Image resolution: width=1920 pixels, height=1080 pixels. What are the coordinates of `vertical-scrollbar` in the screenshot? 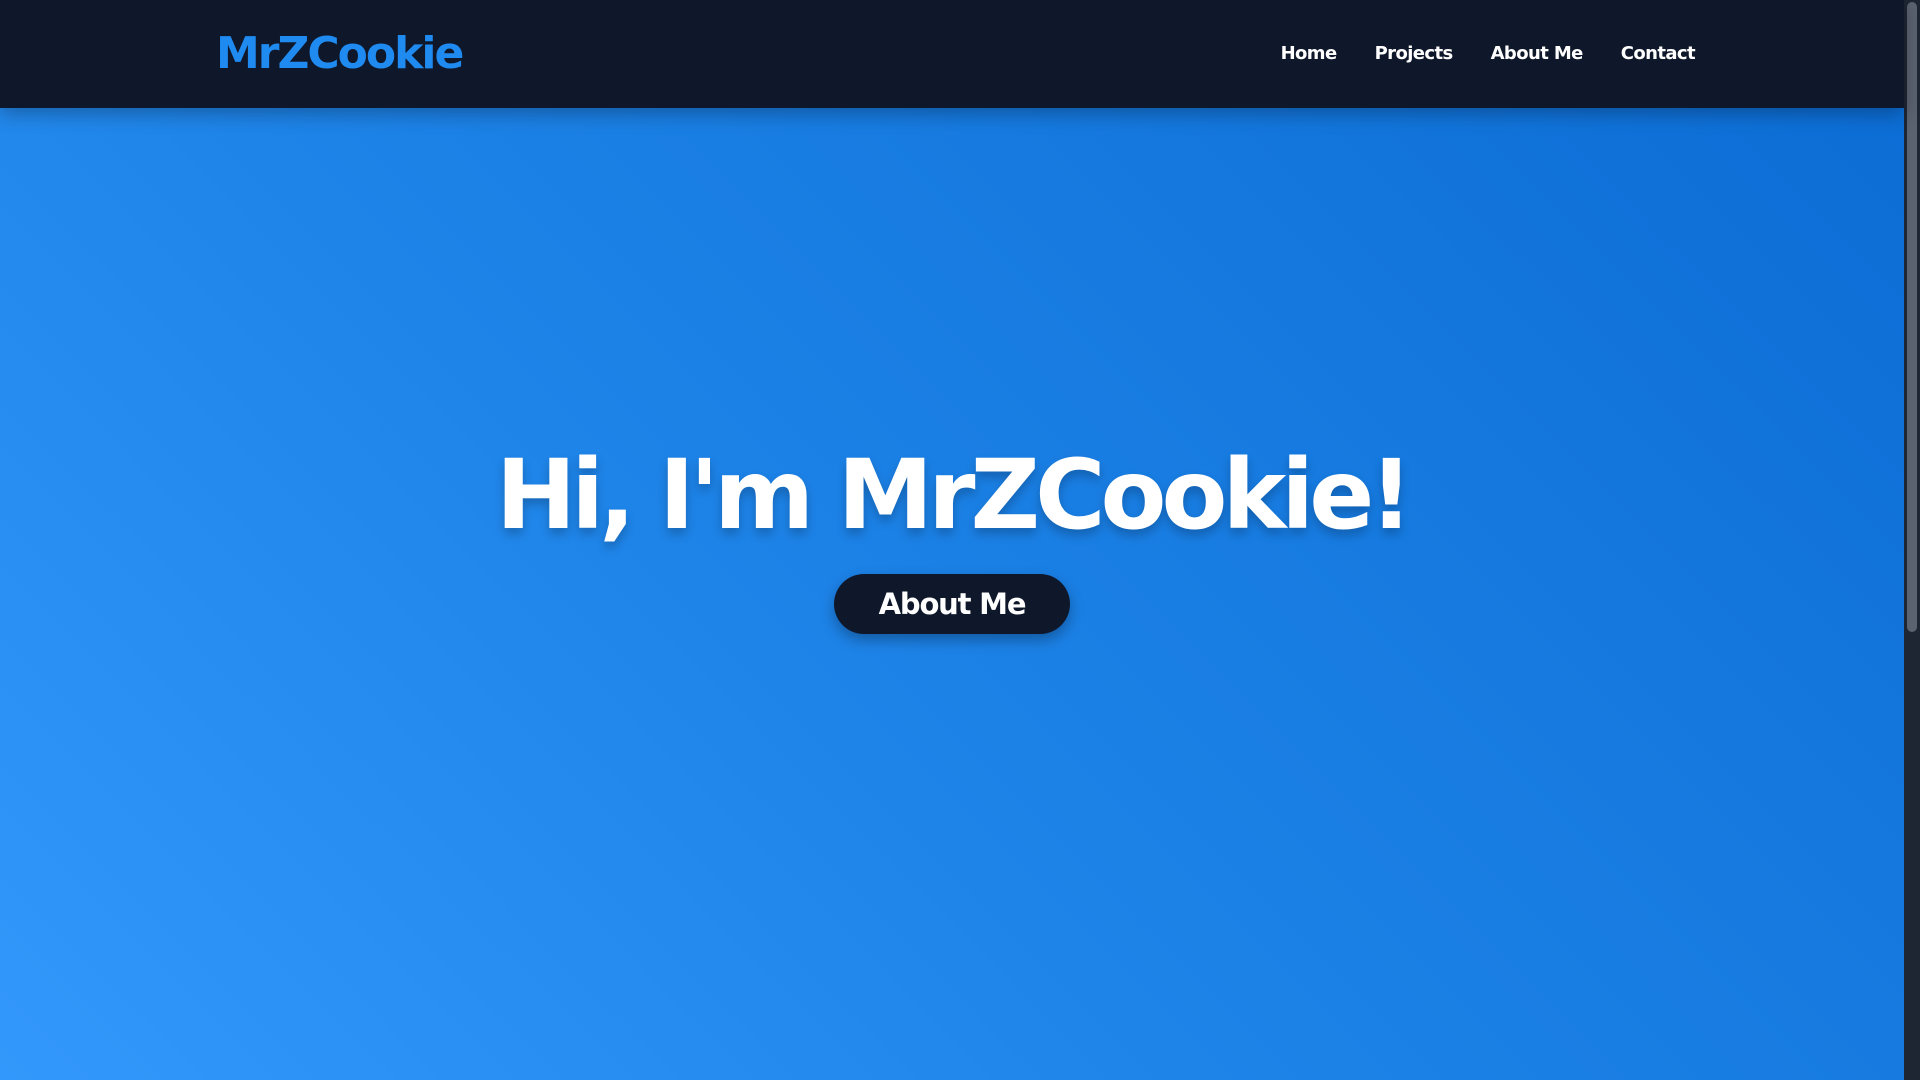 It's located at (1912, 540).